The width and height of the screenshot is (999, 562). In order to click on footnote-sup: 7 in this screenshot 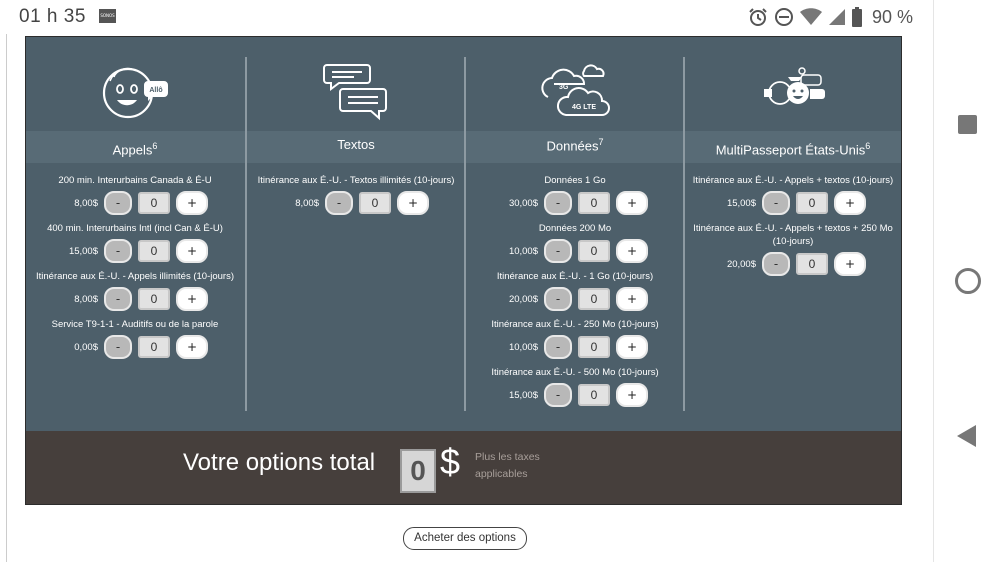, I will do `click(601, 142)`.